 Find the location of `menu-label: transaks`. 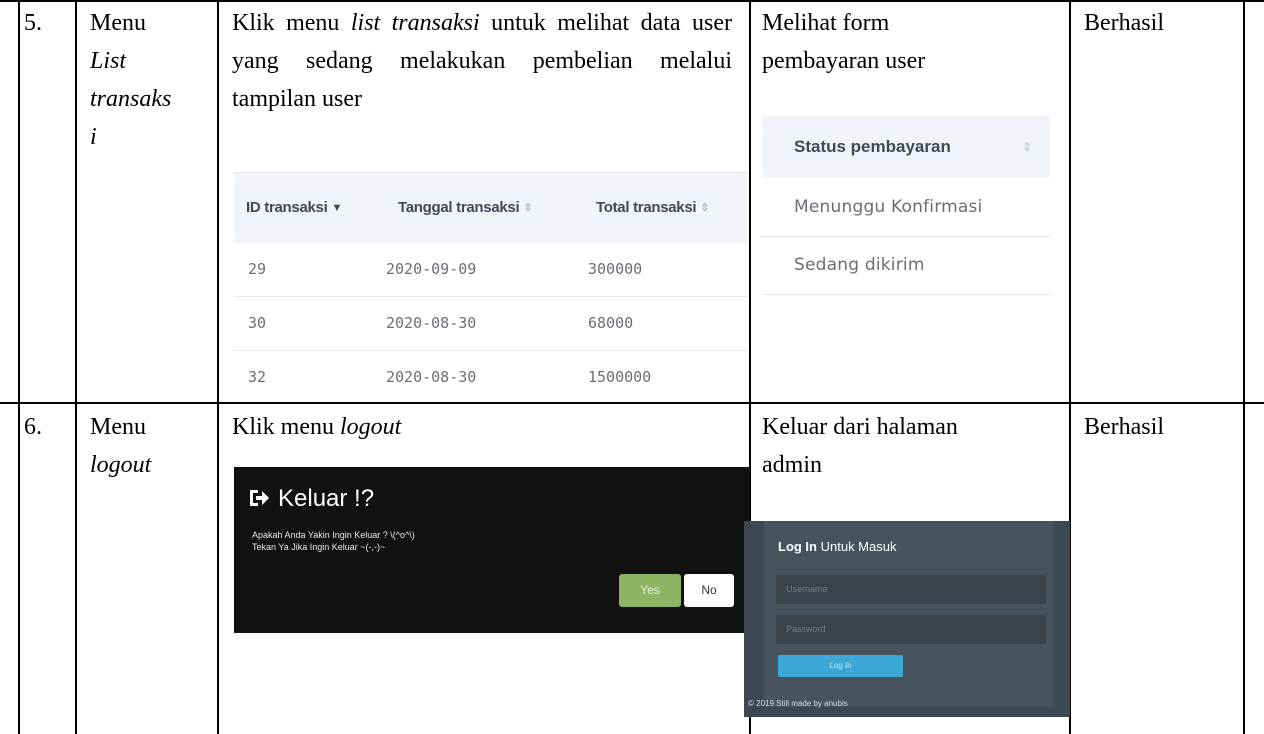

menu-label: transaks is located at coordinates (131, 99).